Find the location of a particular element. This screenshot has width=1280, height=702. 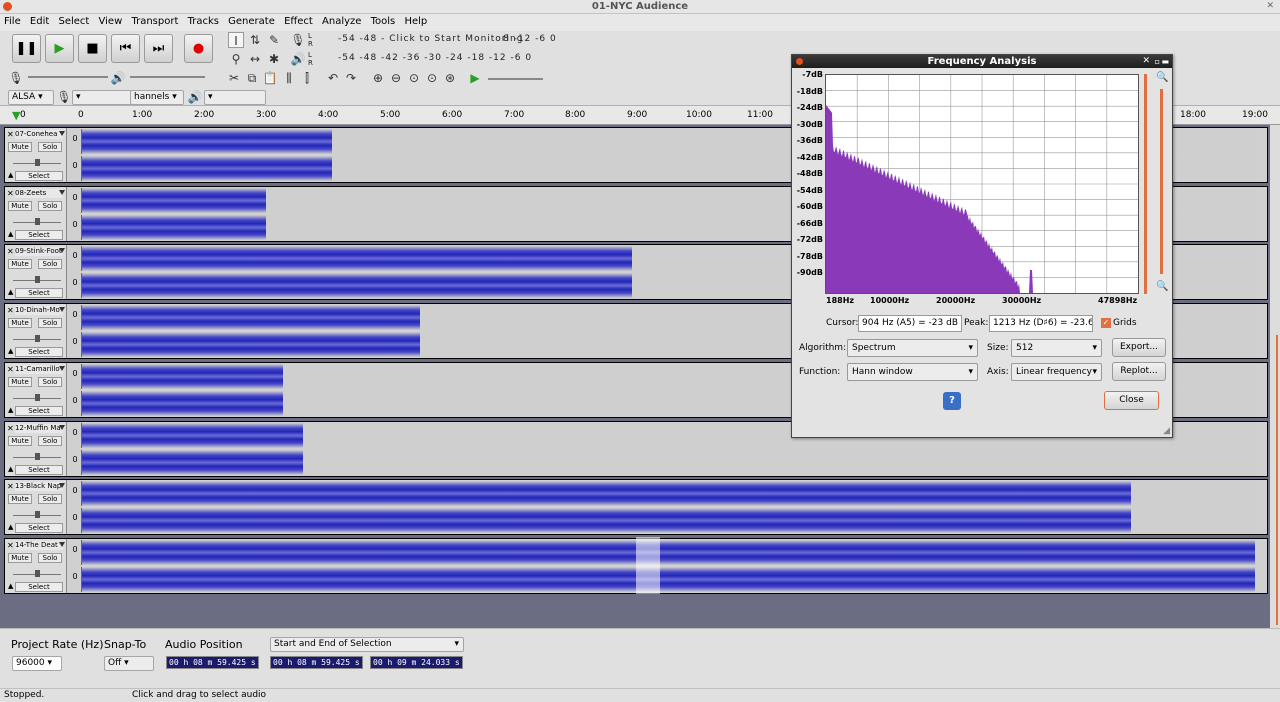

channel-left is located at coordinates (668, 552).